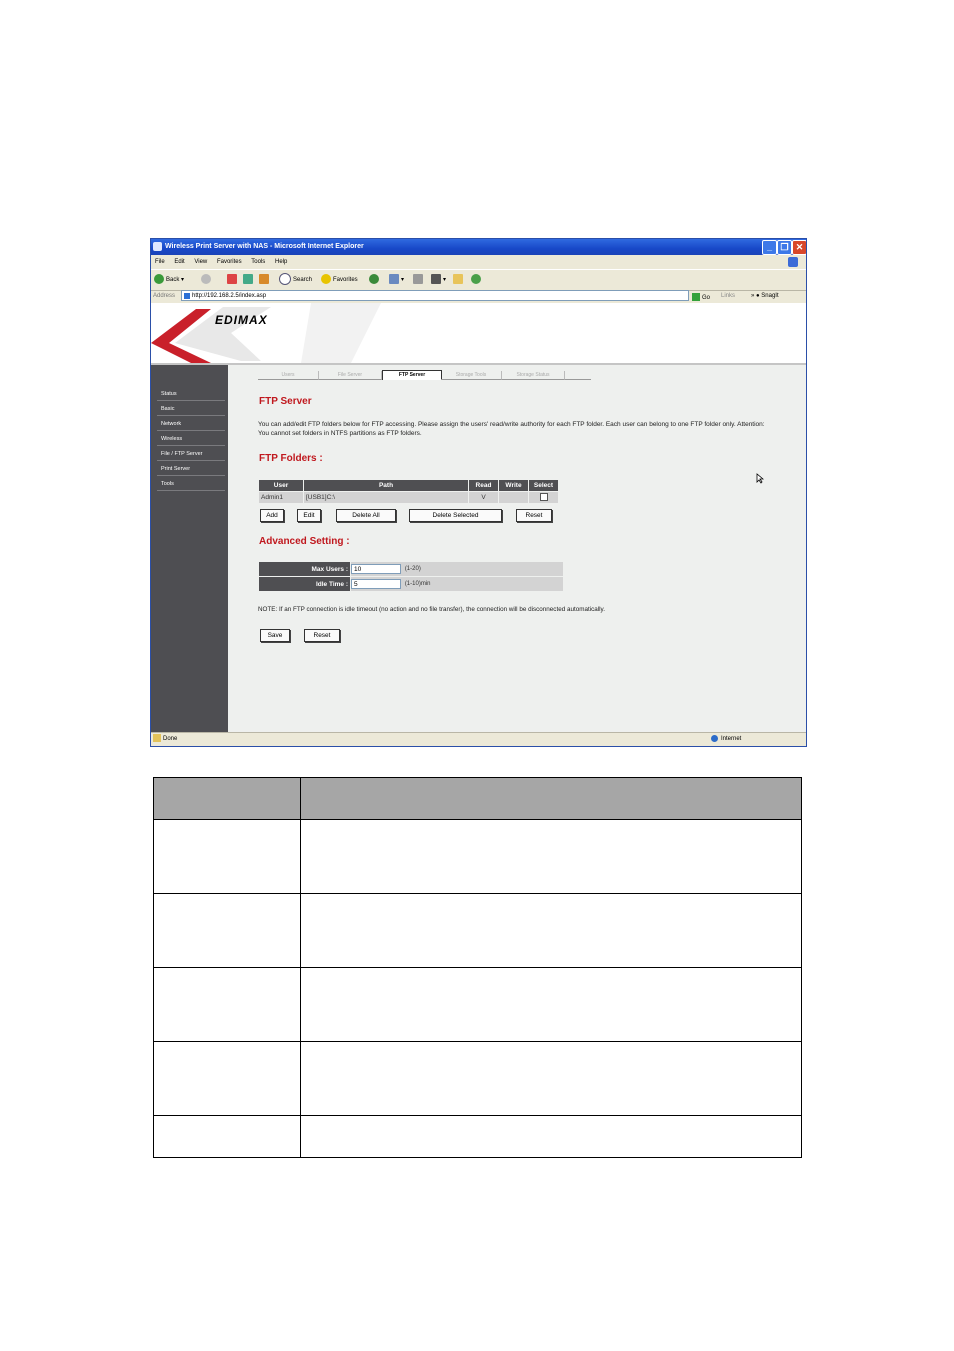 Image resolution: width=954 pixels, height=1351 pixels. What do you see at coordinates (477, 798) in the screenshot?
I see `table-header-row` at bounding box center [477, 798].